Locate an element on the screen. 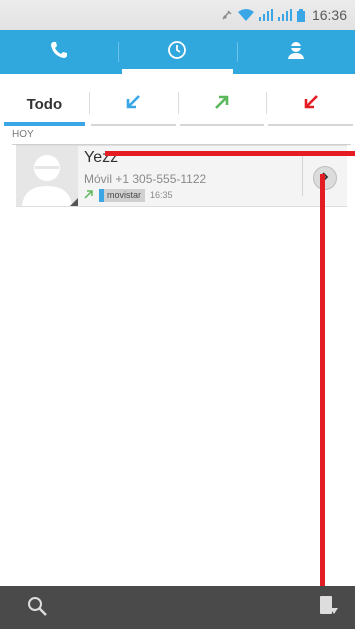 The height and width of the screenshot is (629, 355). filter-tab-all-label: Todo is located at coordinates (44, 104).